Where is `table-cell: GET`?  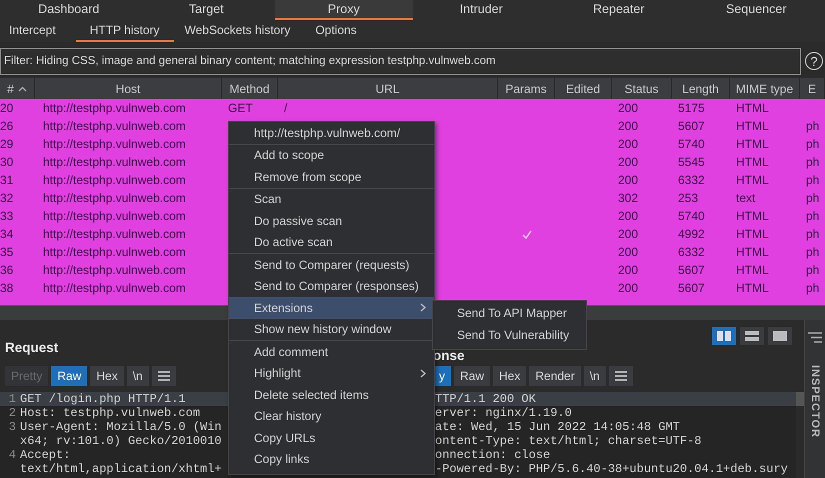
table-cell: GET is located at coordinates (240, 108).